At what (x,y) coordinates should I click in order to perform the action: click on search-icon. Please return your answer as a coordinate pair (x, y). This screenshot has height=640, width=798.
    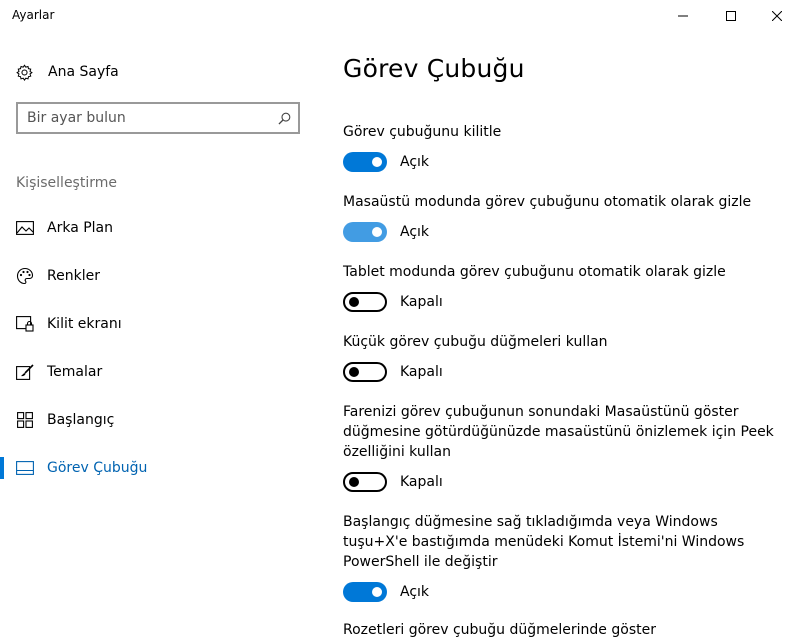
    Looking at the image, I should click on (283, 118).